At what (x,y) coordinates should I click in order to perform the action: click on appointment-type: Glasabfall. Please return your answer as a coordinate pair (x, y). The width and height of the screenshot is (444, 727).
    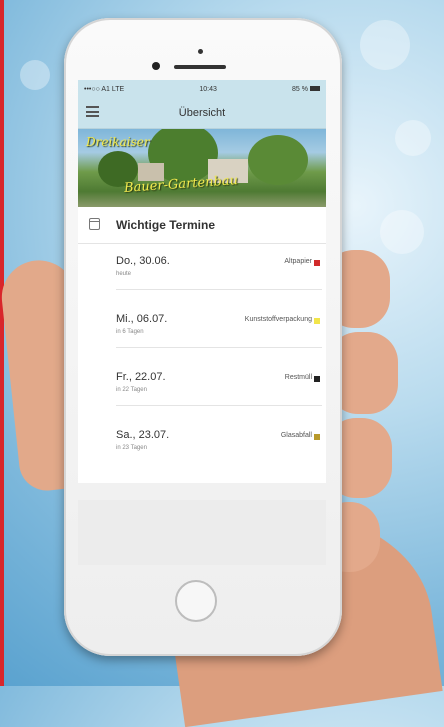
    Looking at the image, I should click on (296, 435).